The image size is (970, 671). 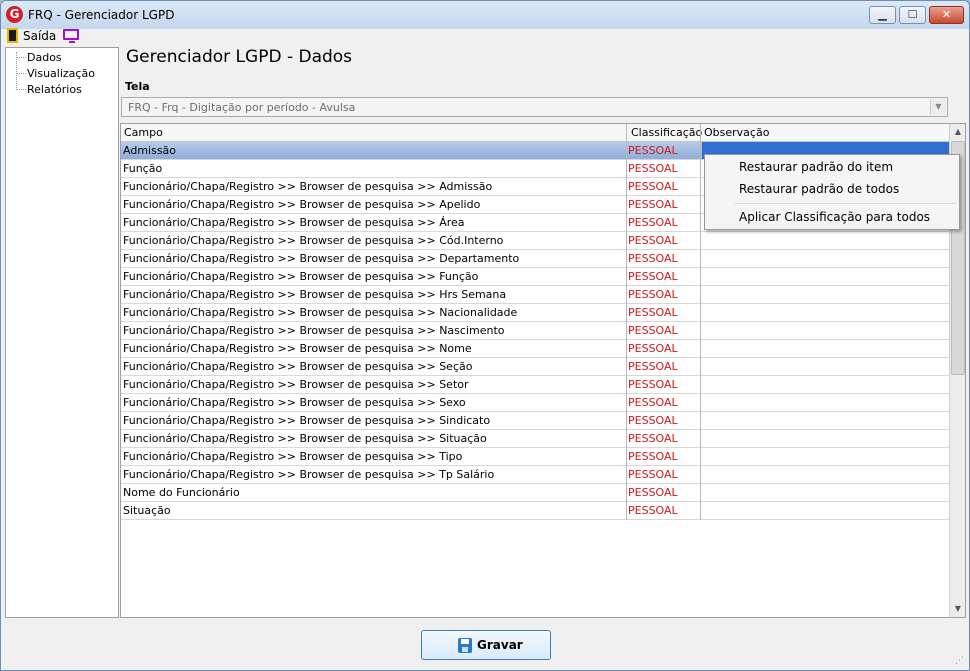 What do you see at coordinates (535, 511) in the screenshot?
I see `table-row: Situação PESSOAL` at bounding box center [535, 511].